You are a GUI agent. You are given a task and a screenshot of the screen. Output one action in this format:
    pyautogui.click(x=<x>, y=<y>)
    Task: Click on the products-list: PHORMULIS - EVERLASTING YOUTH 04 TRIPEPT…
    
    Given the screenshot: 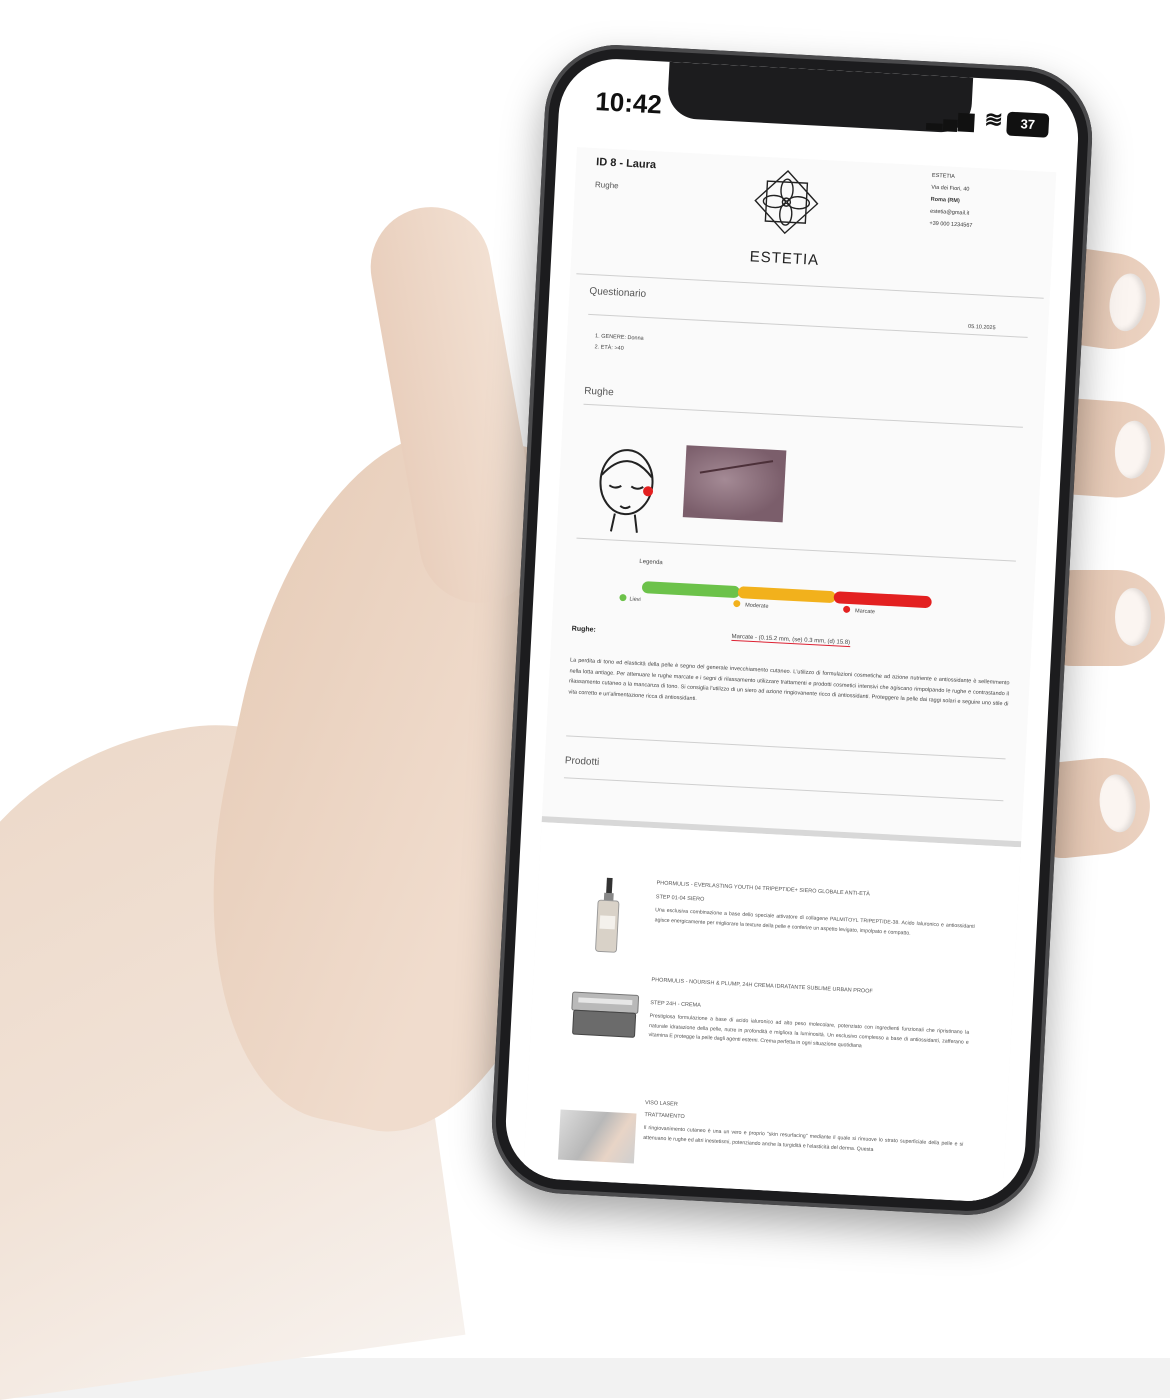 What is the action you would take?
    pyautogui.click(x=771, y=1012)
    